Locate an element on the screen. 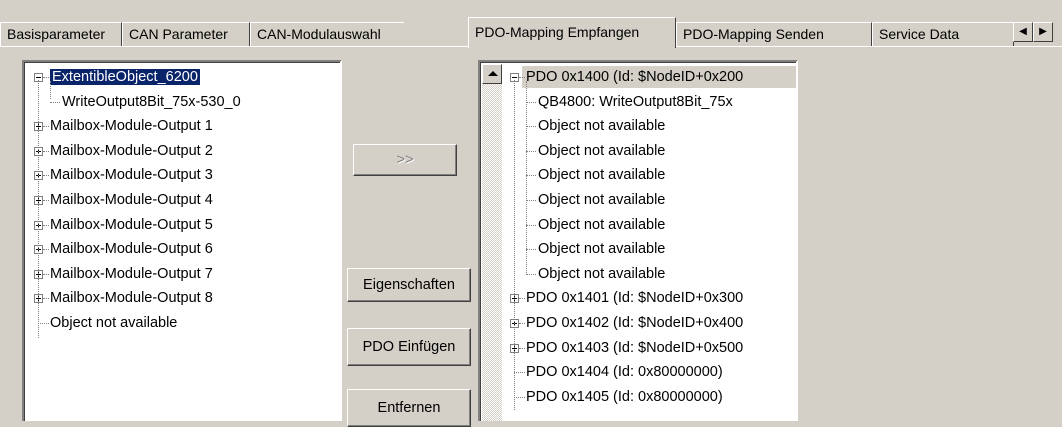 This screenshot has width=1062, height=427. tree-item: Mailbox-Module-Output 3 is located at coordinates (131, 175).